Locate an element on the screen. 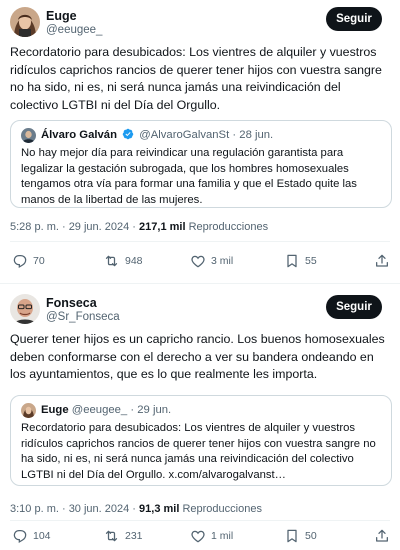 This screenshot has height=550, width=400. like-count: 3 mil is located at coordinates (222, 261).